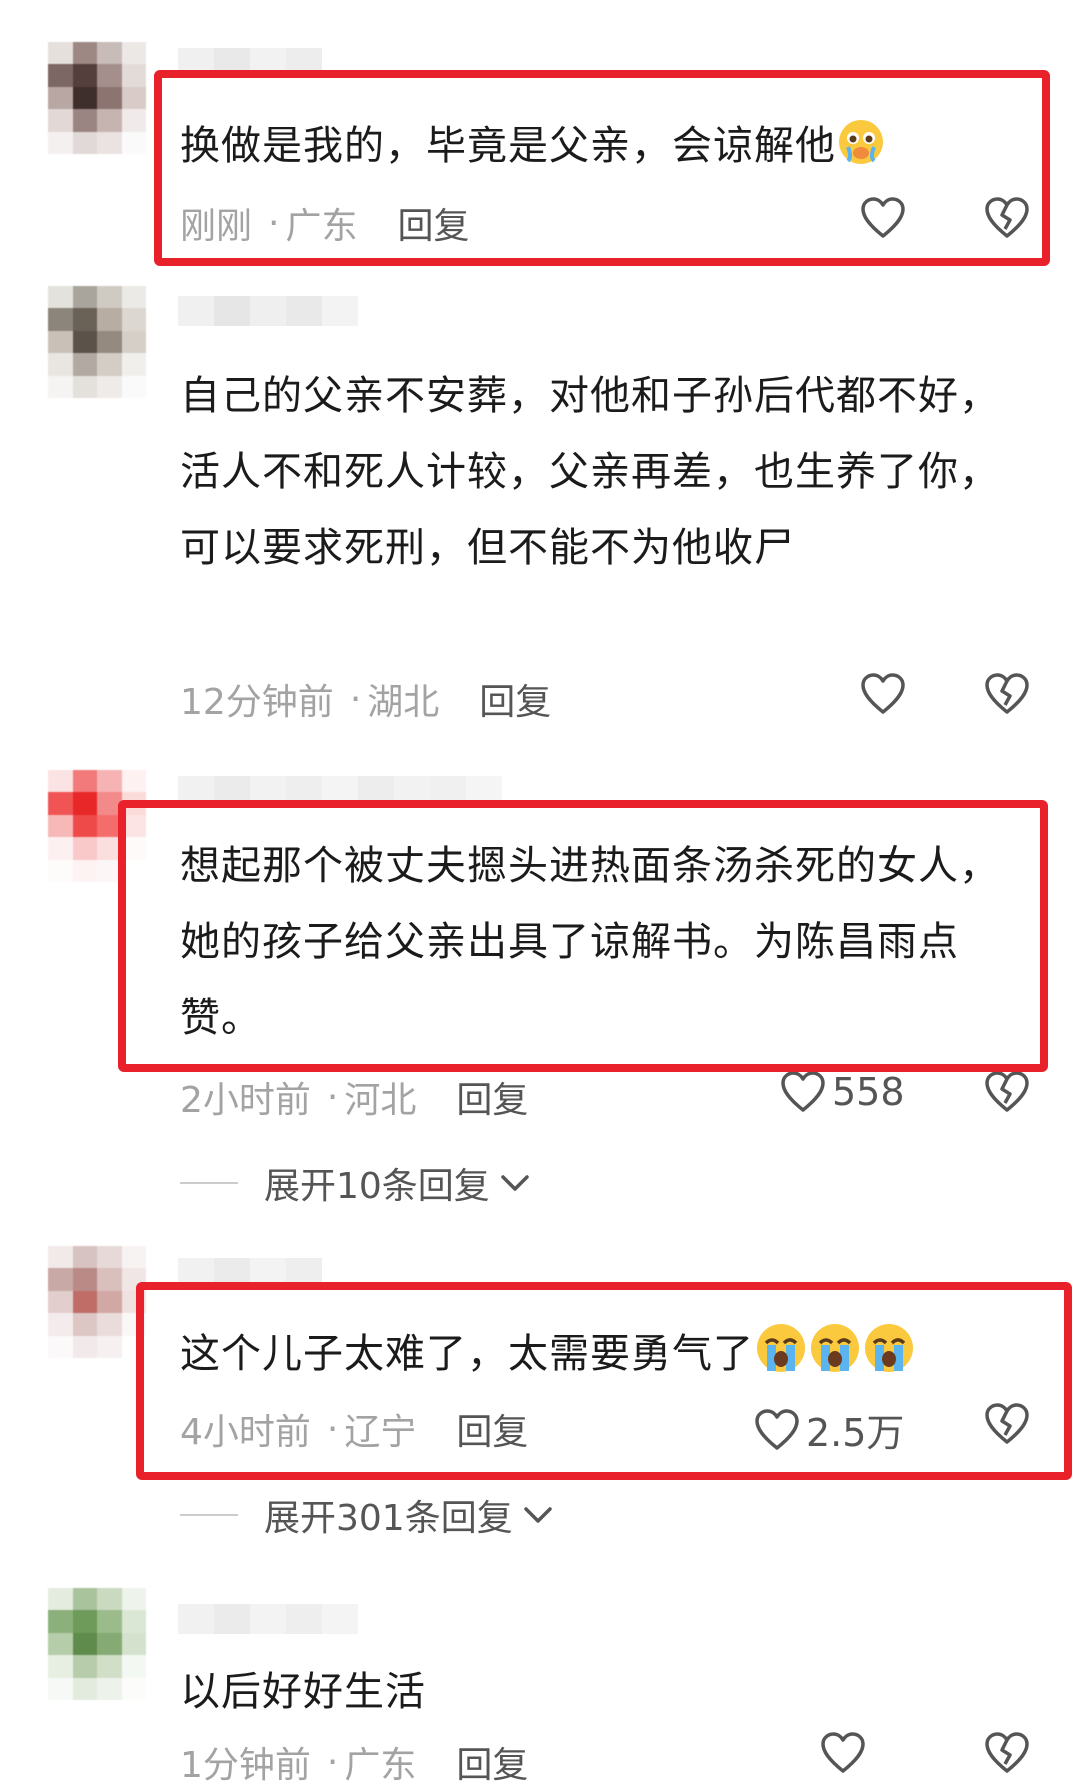 The image size is (1080, 1788). I want to click on comment-location: 辽宁, so click(380, 1432).